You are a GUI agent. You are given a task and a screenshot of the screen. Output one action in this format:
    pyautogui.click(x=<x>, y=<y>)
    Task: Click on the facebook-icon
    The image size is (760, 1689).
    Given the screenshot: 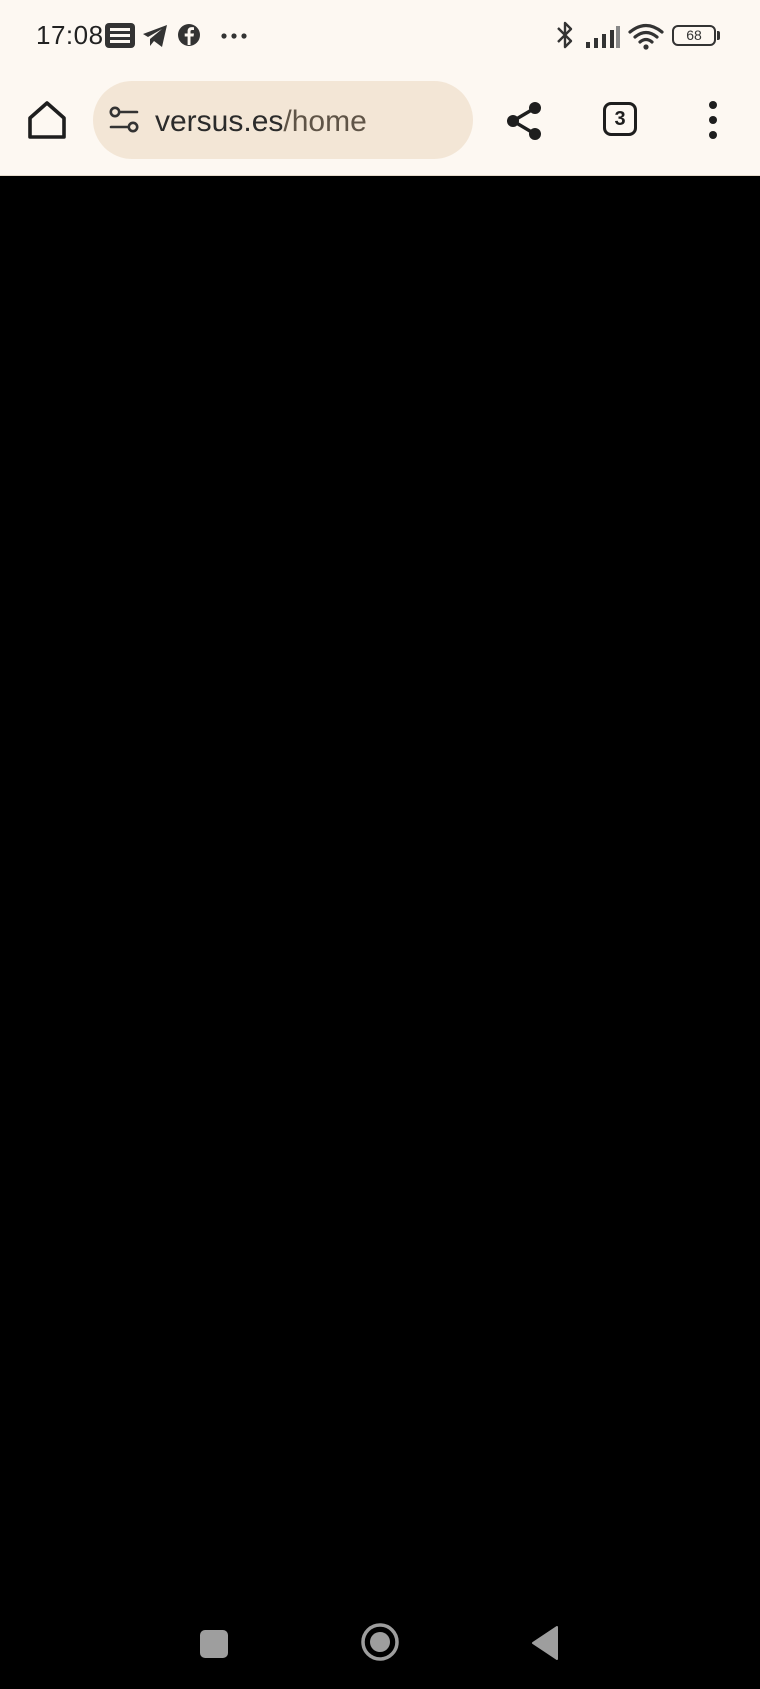 What is the action you would take?
    pyautogui.click(x=189, y=35)
    